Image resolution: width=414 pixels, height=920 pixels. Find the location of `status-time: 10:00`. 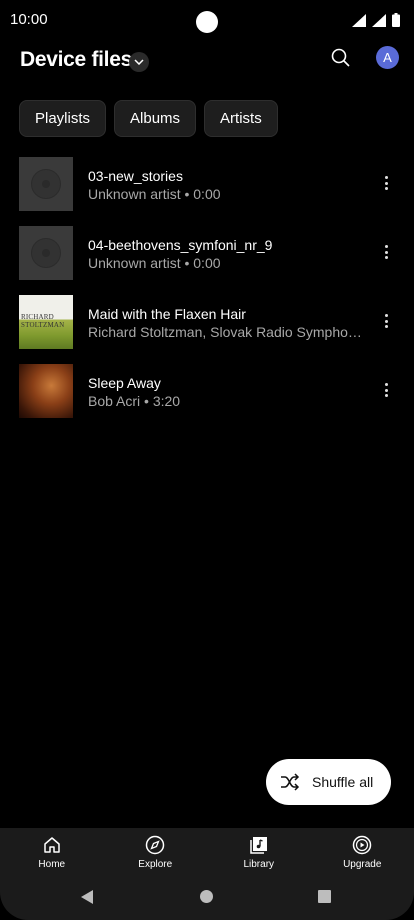

status-time: 10:00 is located at coordinates (29, 19).